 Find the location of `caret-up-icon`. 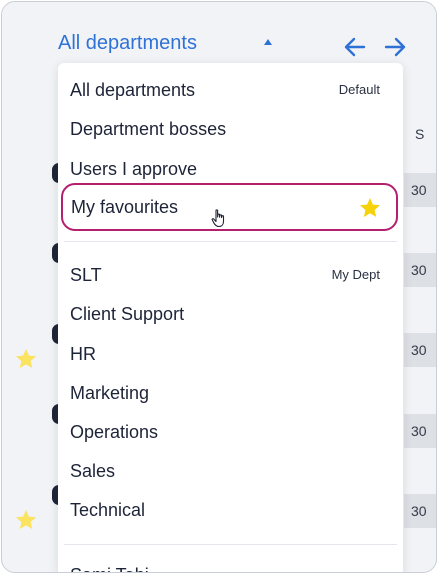

caret-up-icon is located at coordinates (268, 42).